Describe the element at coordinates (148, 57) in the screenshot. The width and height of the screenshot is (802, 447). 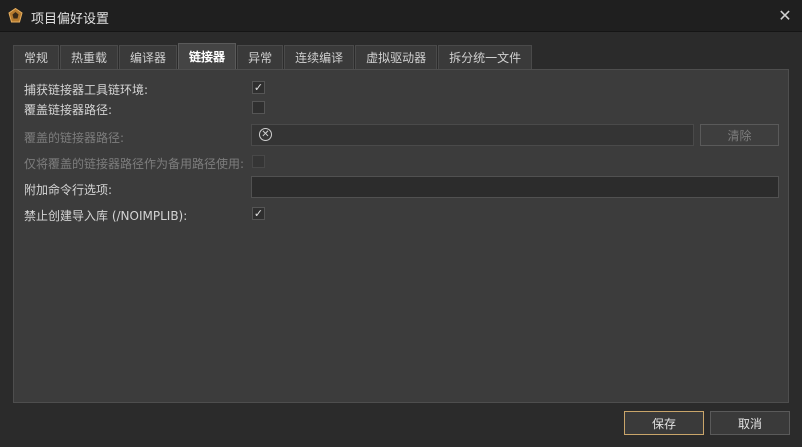
I see `tab-compiler: 编译器` at that location.